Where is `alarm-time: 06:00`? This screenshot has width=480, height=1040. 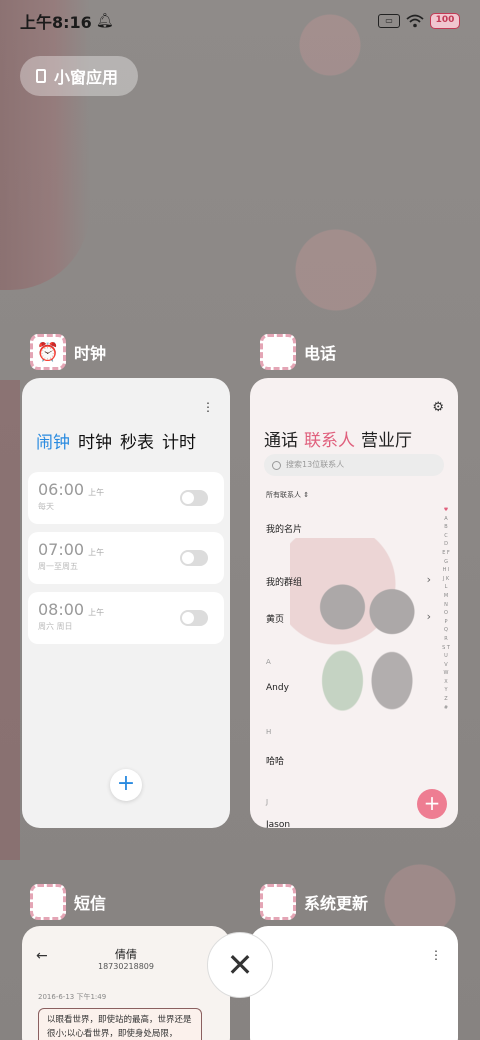
alarm-time: 06:00 is located at coordinates (61, 489).